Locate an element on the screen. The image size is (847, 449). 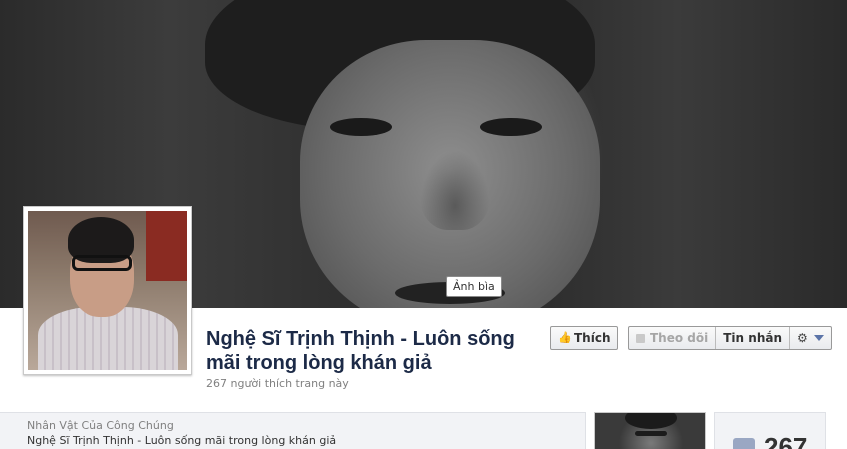
likes-counter-box: 267 is located at coordinates (770, 430).